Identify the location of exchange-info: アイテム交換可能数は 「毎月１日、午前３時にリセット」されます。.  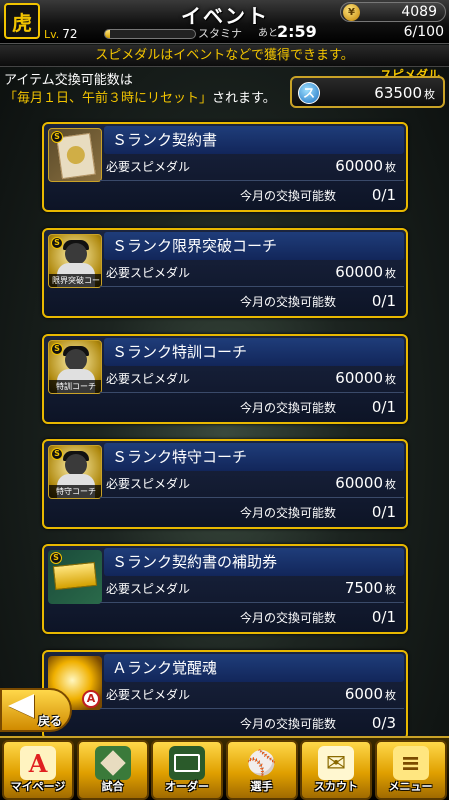
(149, 90).